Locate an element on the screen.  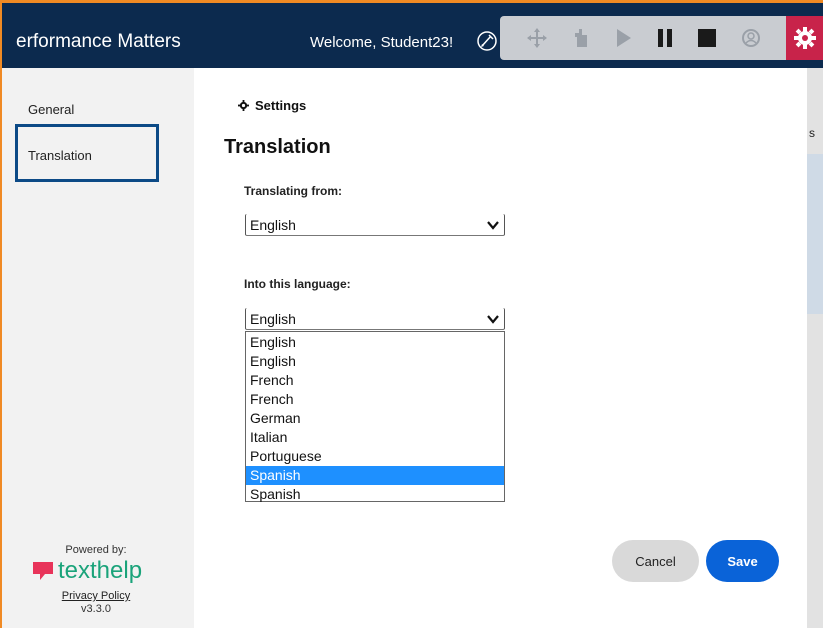
settings-title: Settings is located at coordinates (272, 105).